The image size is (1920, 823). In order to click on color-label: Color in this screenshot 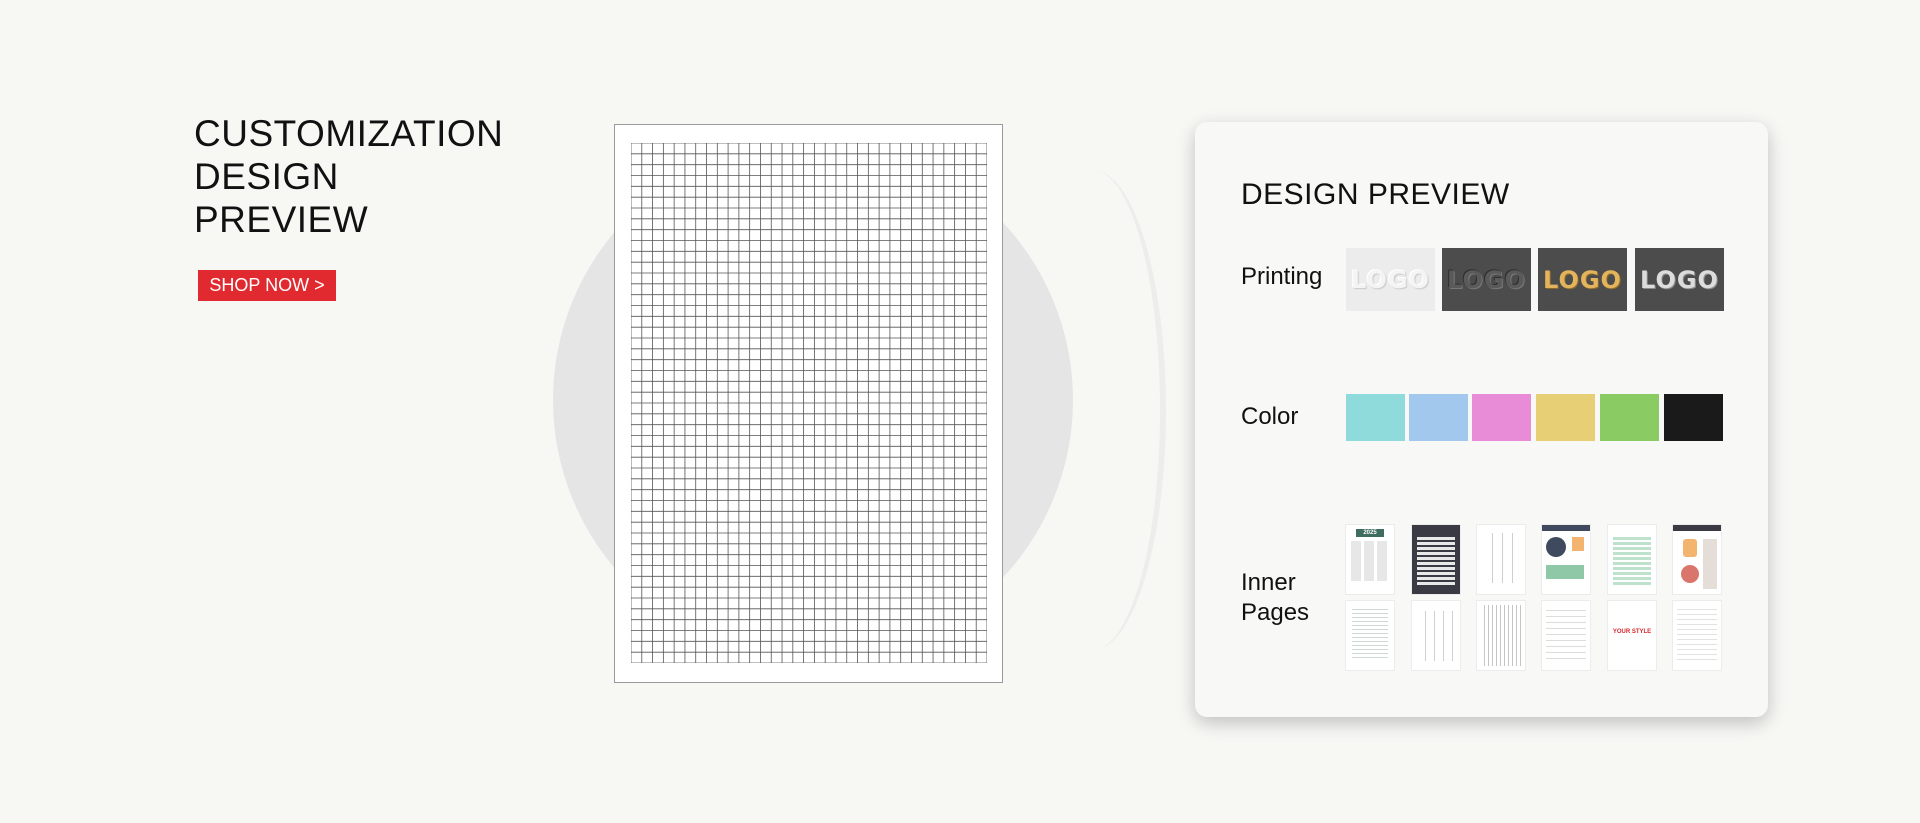, I will do `click(1270, 416)`.